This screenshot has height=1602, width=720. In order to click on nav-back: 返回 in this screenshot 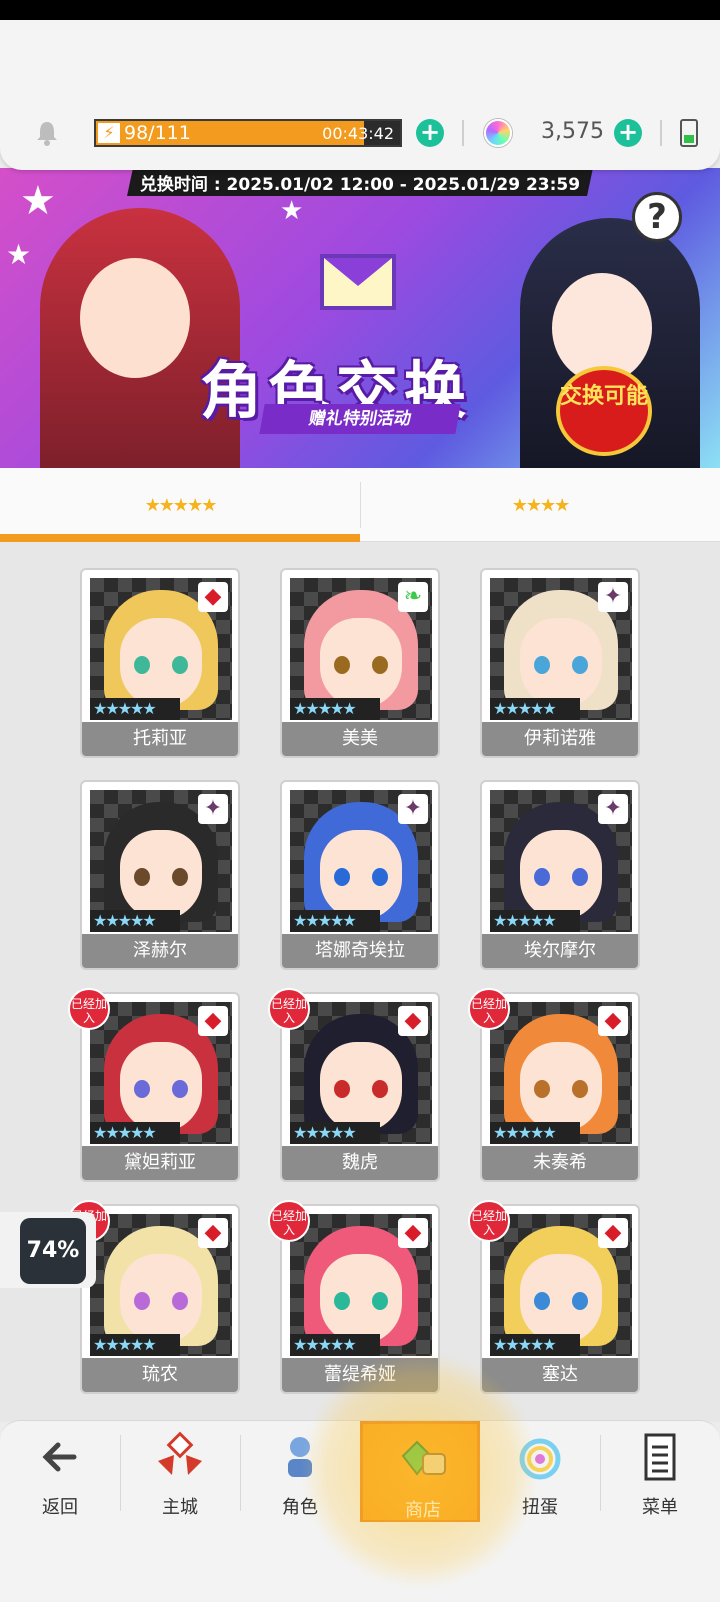, I will do `click(60, 1472)`.